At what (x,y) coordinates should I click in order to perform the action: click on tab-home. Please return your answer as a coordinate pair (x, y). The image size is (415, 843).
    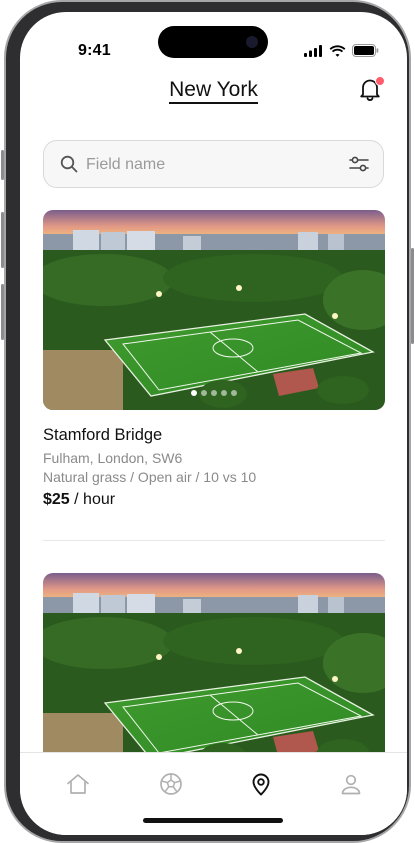
    Looking at the image, I should click on (78, 784).